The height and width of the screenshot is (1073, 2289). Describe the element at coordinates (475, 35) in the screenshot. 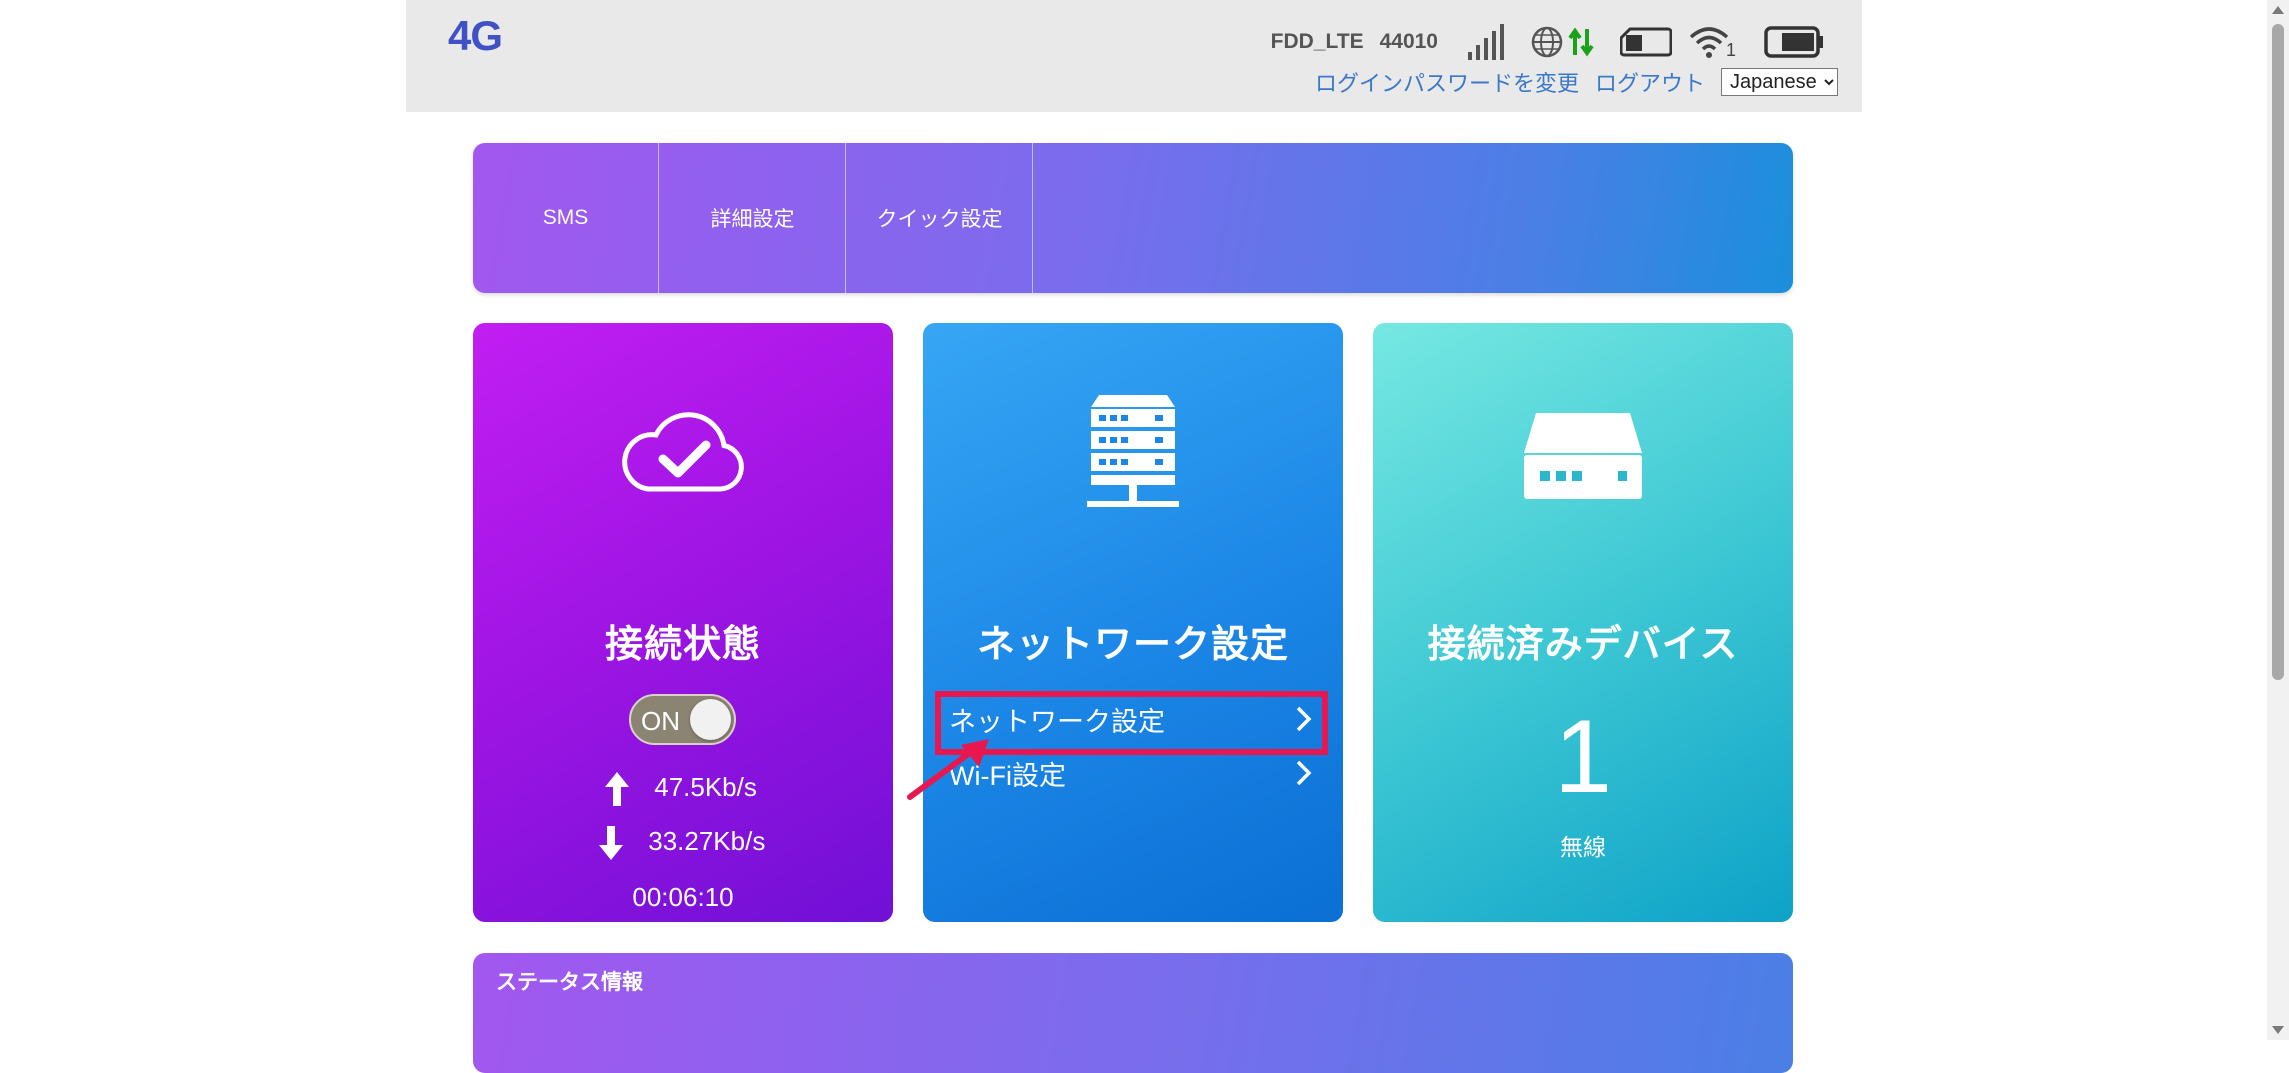

I see `logo-4g: 4G` at that location.